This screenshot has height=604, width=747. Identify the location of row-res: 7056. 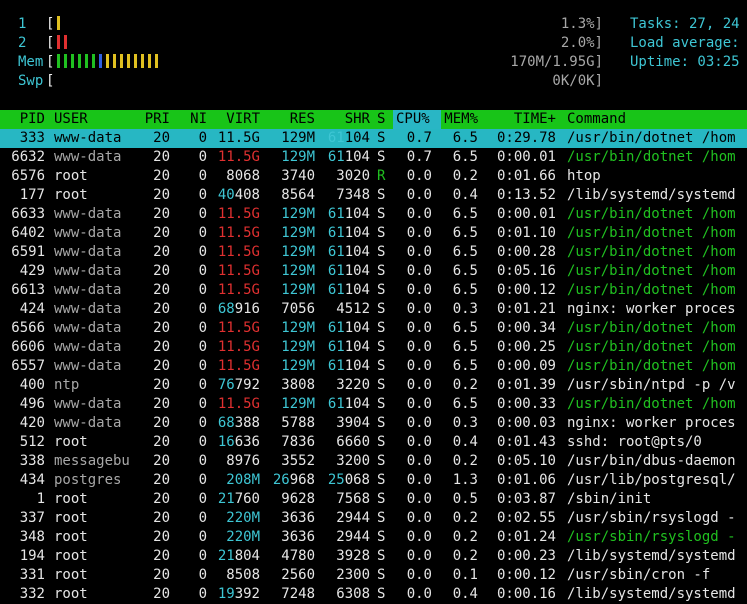
(298, 309).